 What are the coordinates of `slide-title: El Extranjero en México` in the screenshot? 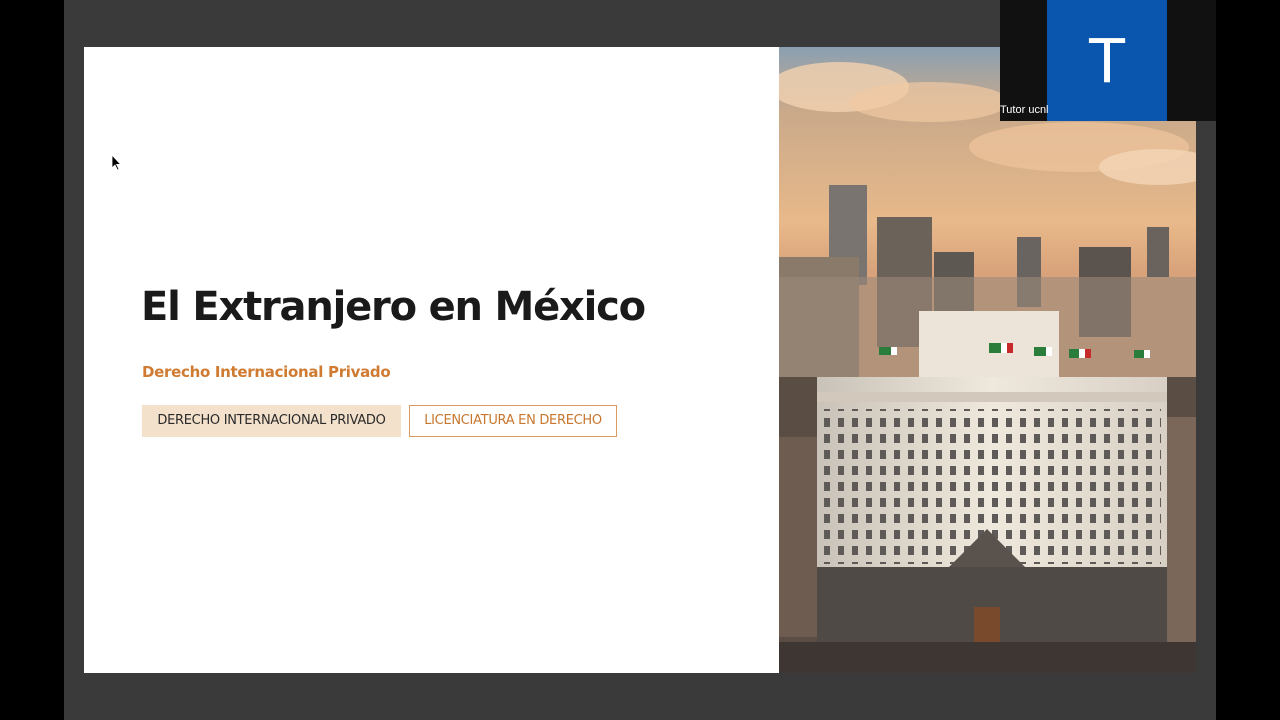 It's located at (393, 307).